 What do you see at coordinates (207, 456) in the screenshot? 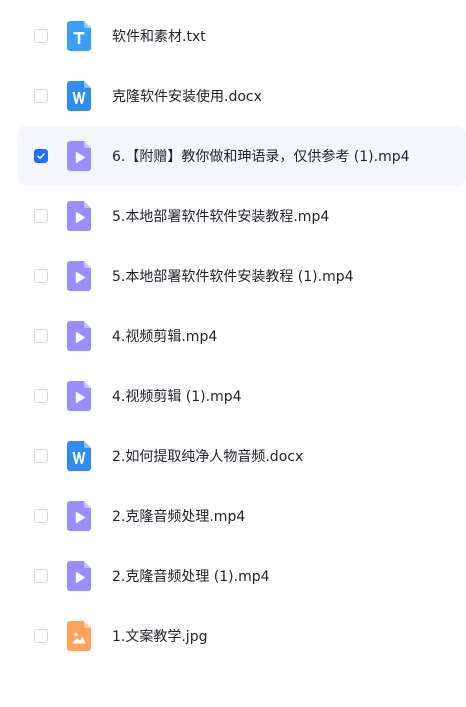
I see `file-name: 2.如何提取纯净人物音频.docx` at bounding box center [207, 456].